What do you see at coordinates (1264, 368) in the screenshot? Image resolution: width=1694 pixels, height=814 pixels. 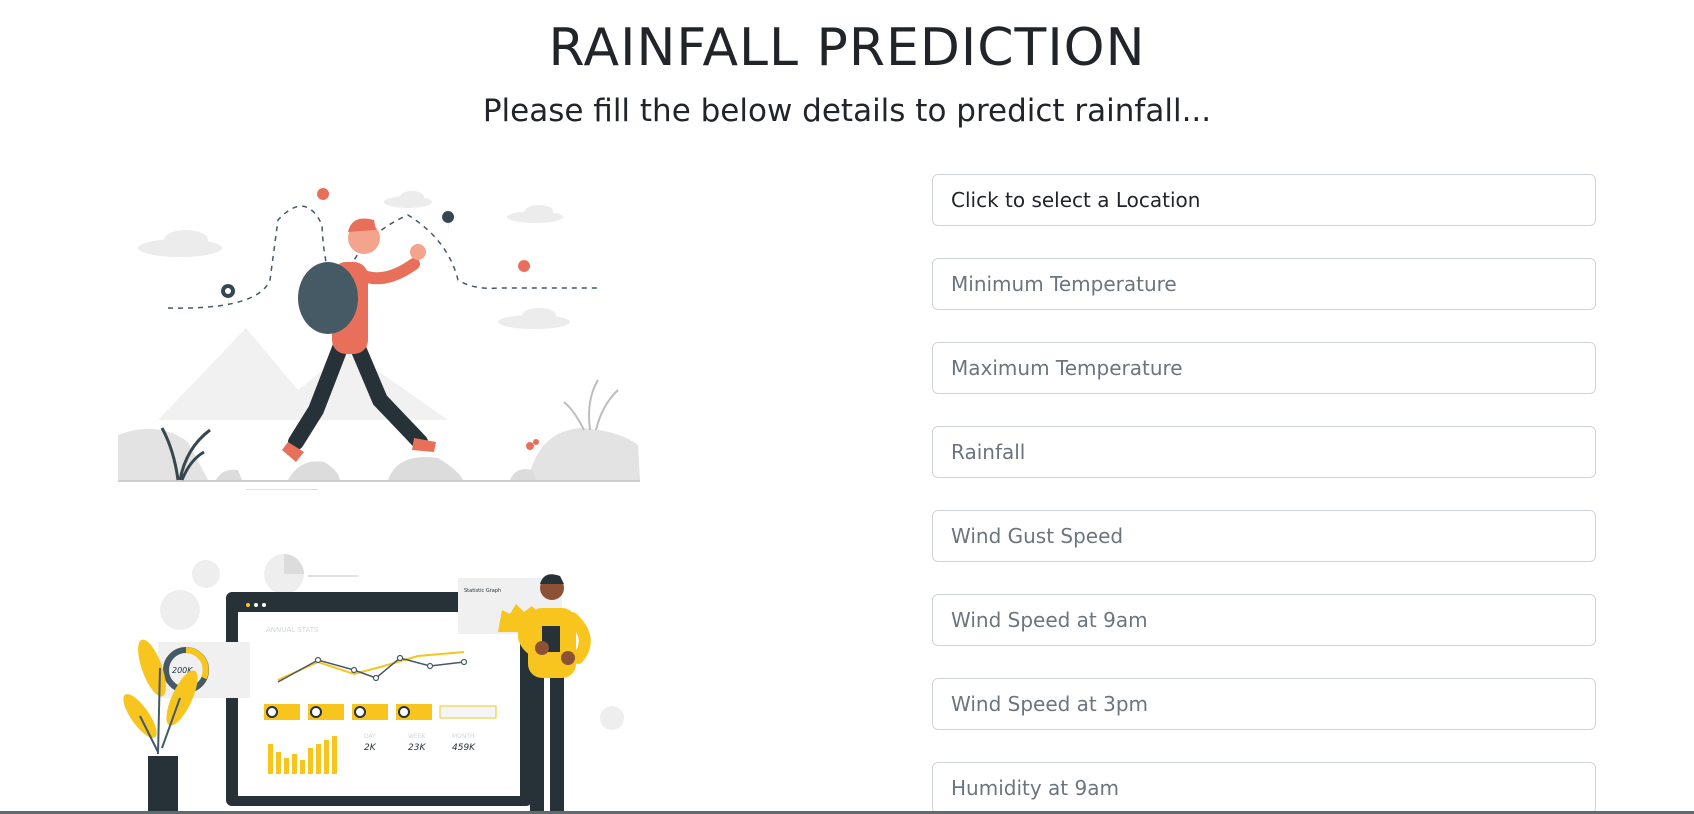 I see `max-temperature-input` at bounding box center [1264, 368].